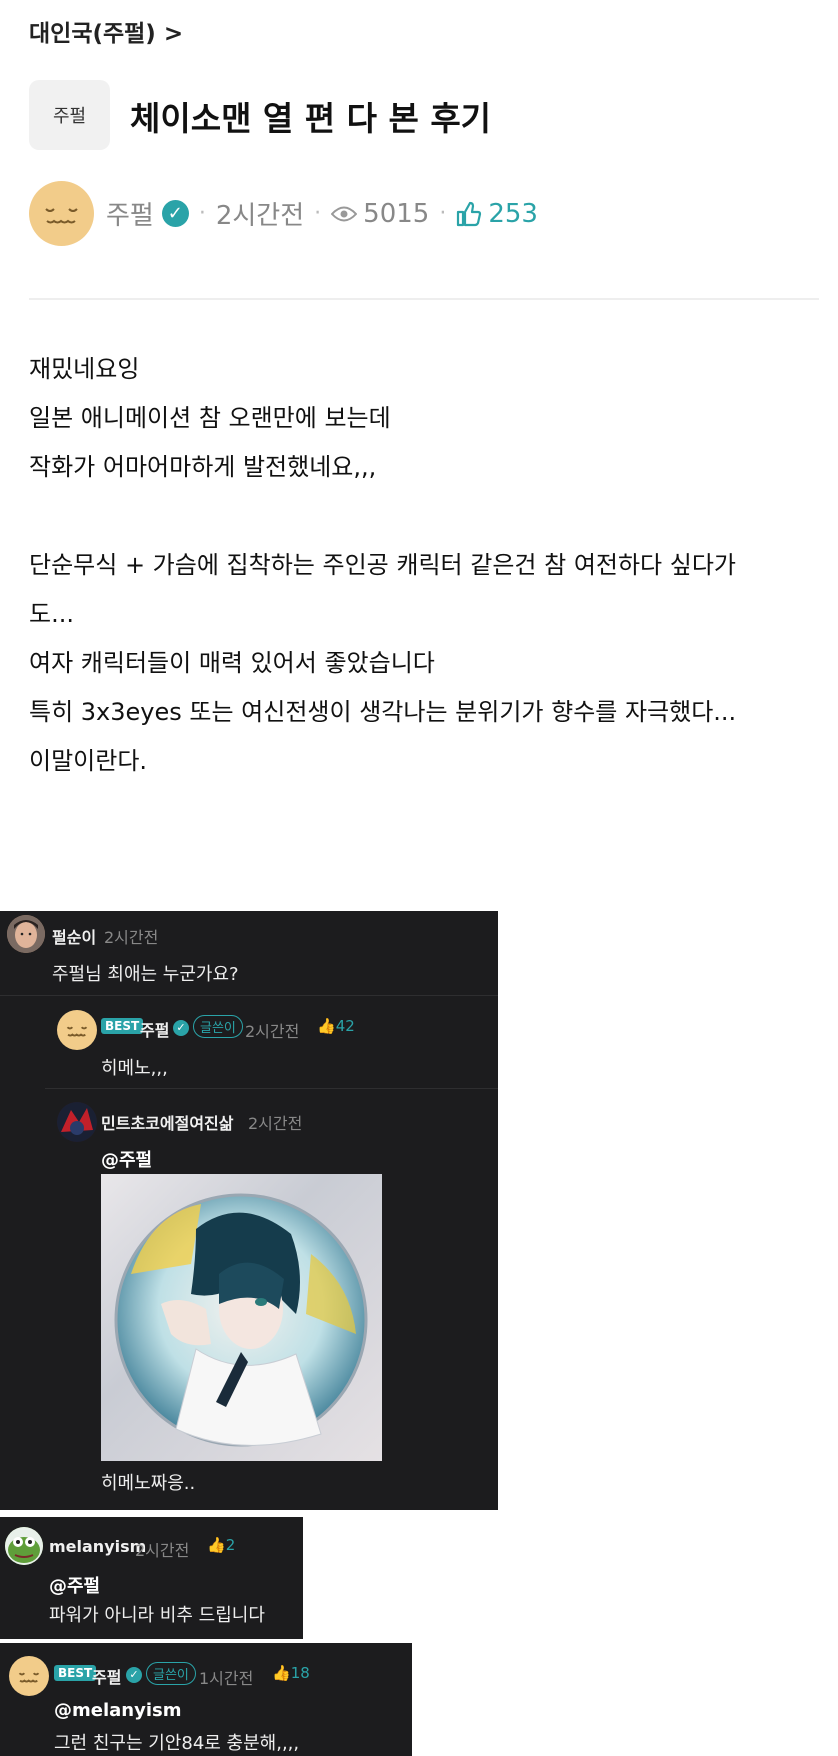  What do you see at coordinates (469, 214) in the screenshot?
I see `thumbs-up-icon` at bounding box center [469, 214].